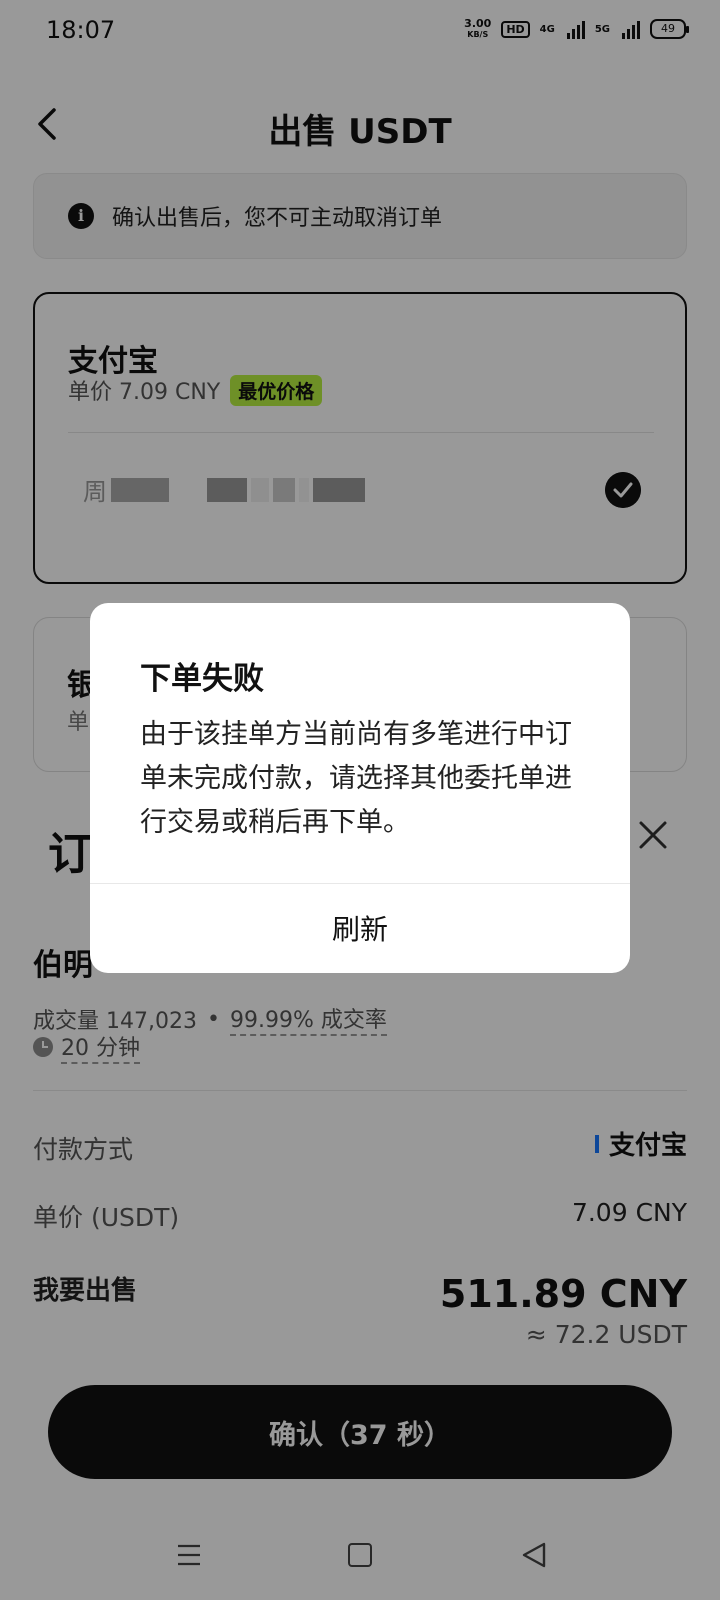 Image resolution: width=720 pixels, height=1600 pixels. Describe the element at coordinates (202, 679) in the screenshot. I see `dialog-title: 下单失败` at that location.